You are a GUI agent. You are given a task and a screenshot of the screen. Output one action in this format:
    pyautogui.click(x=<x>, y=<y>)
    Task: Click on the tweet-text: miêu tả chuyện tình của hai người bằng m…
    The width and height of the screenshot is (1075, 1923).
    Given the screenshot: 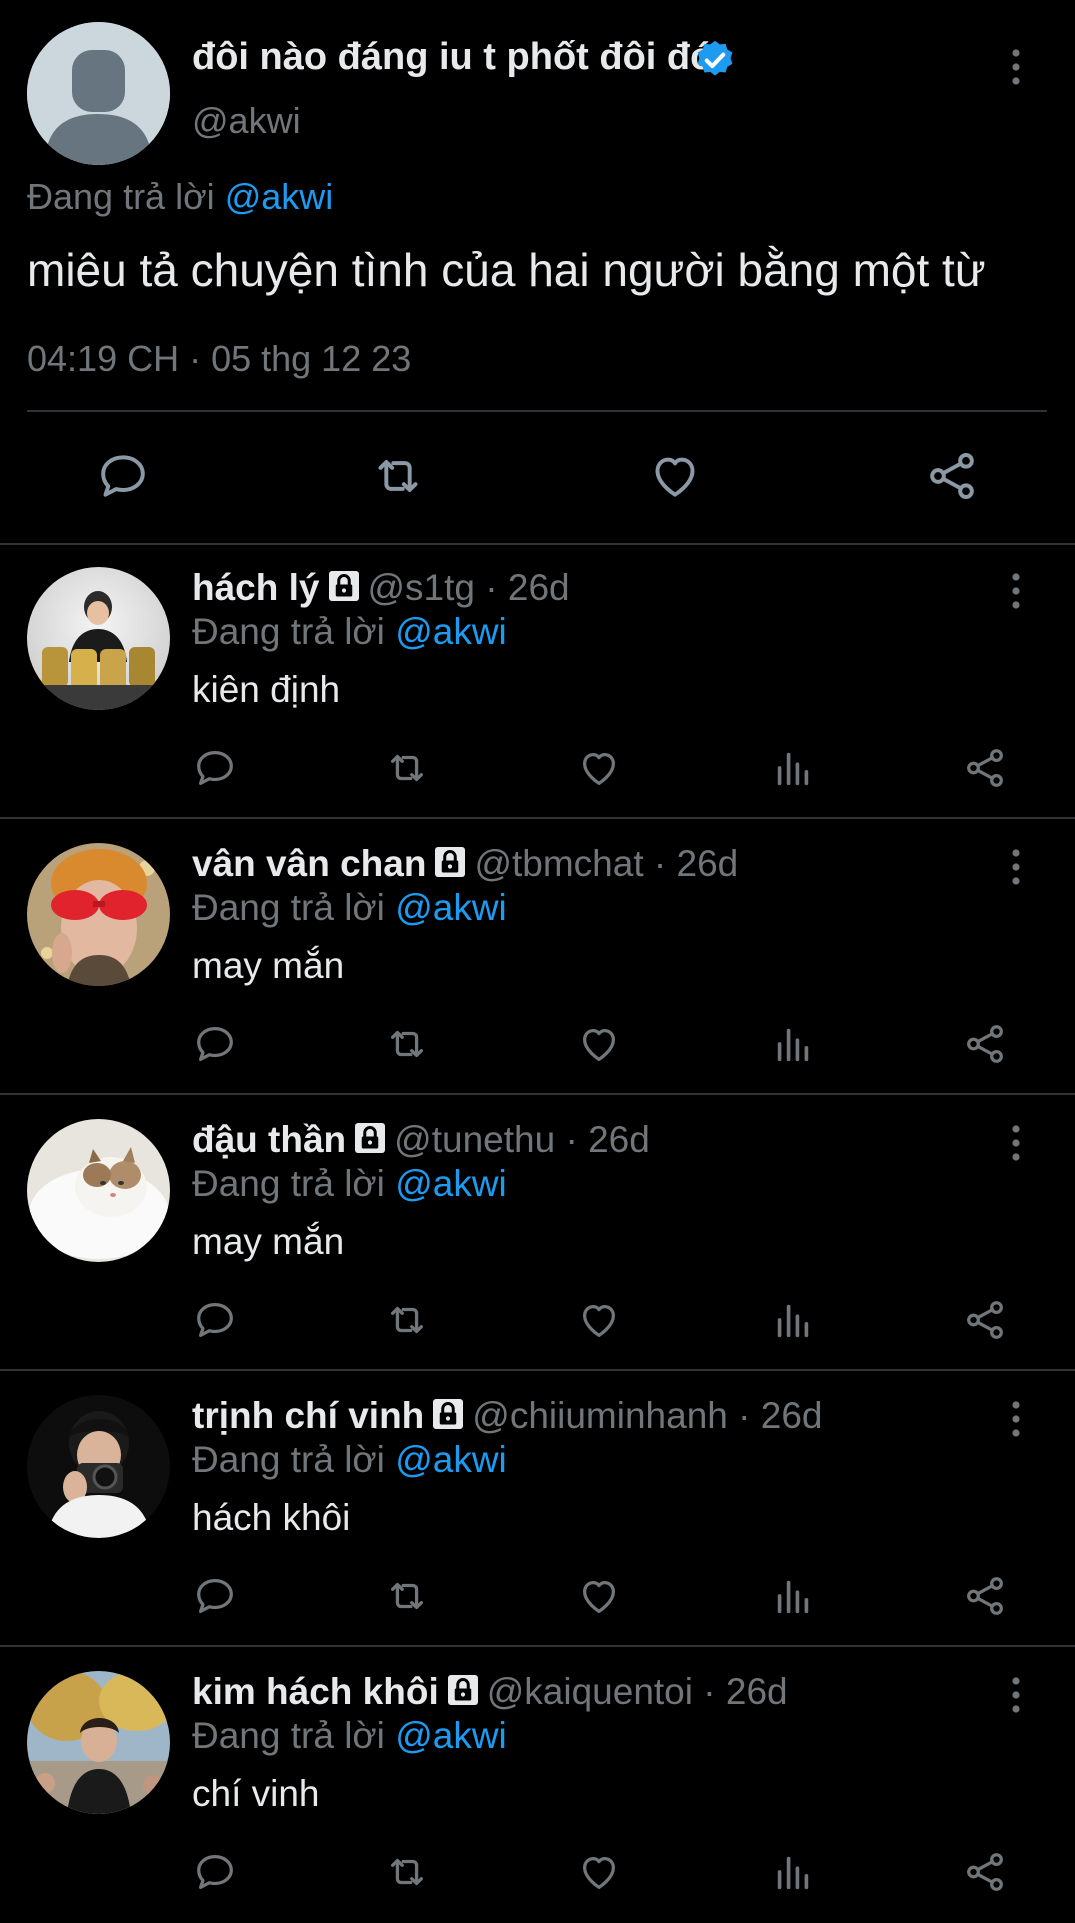 What is the action you would take?
    pyautogui.click(x=506, y=270)
    